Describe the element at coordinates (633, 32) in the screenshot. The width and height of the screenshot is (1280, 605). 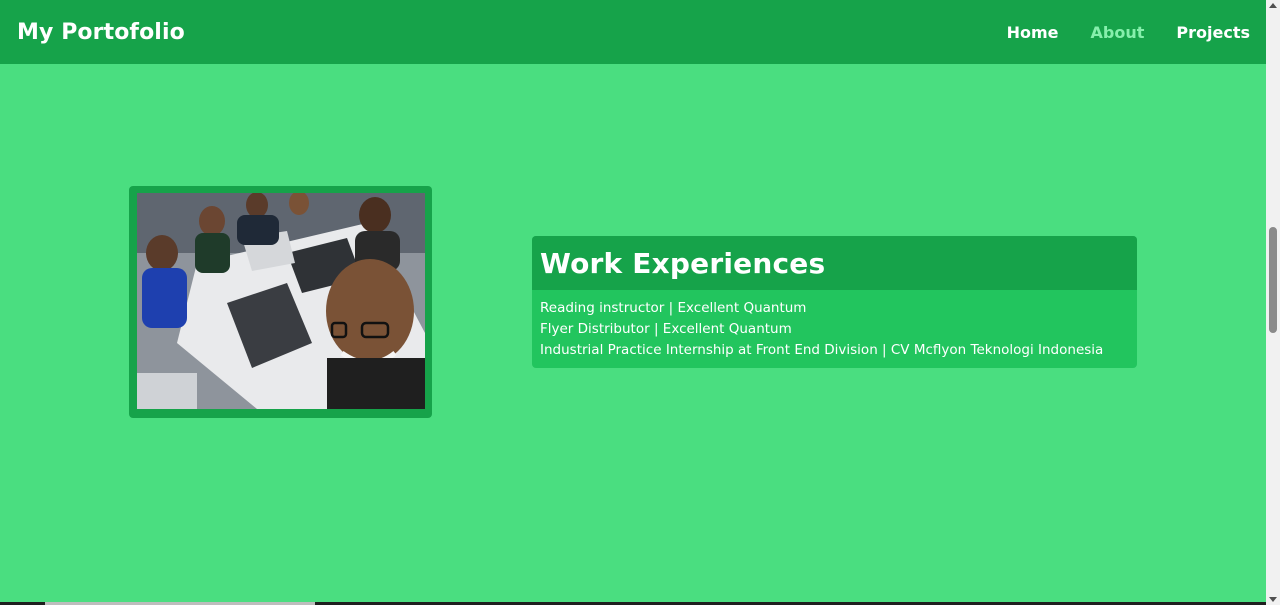
I see `navbar: My Portofolio Home About Projects` at that location.